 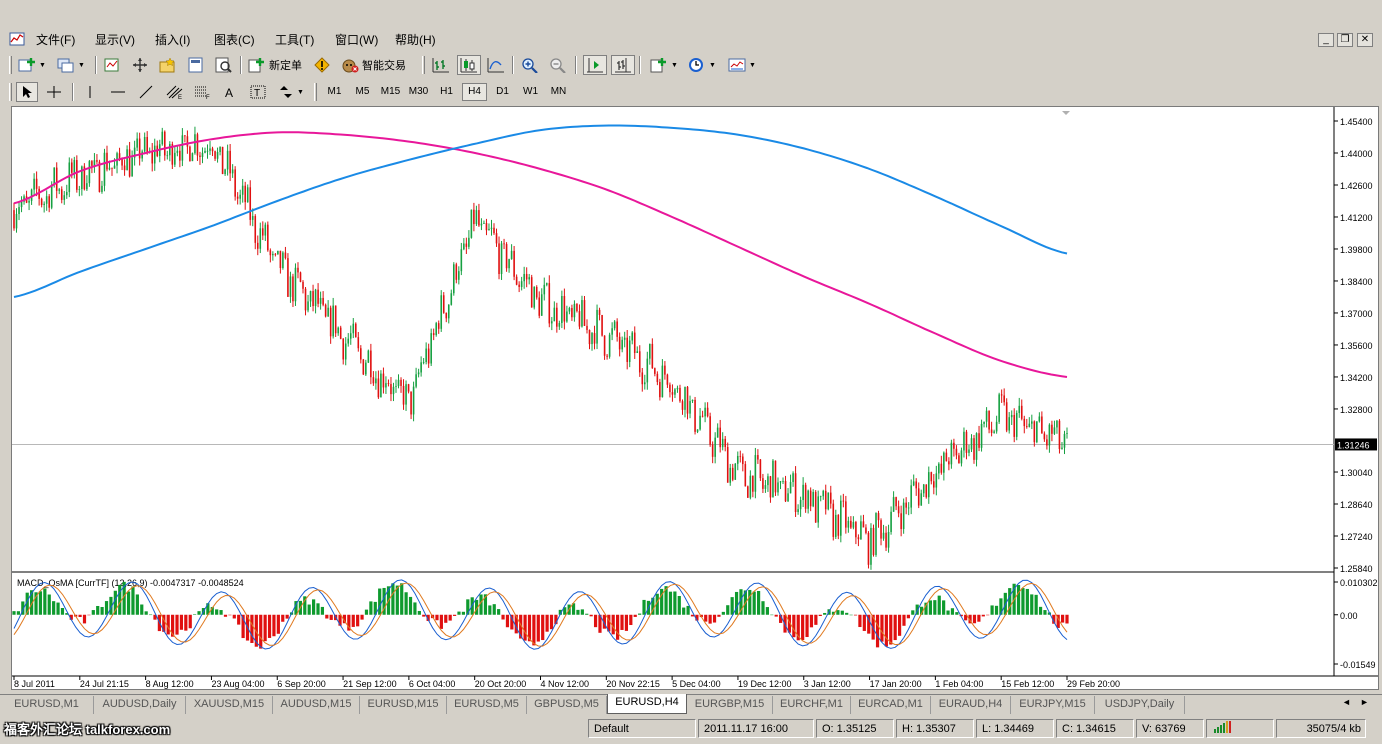 I want to click on period-m5: M5, so click(x=362, y=92).